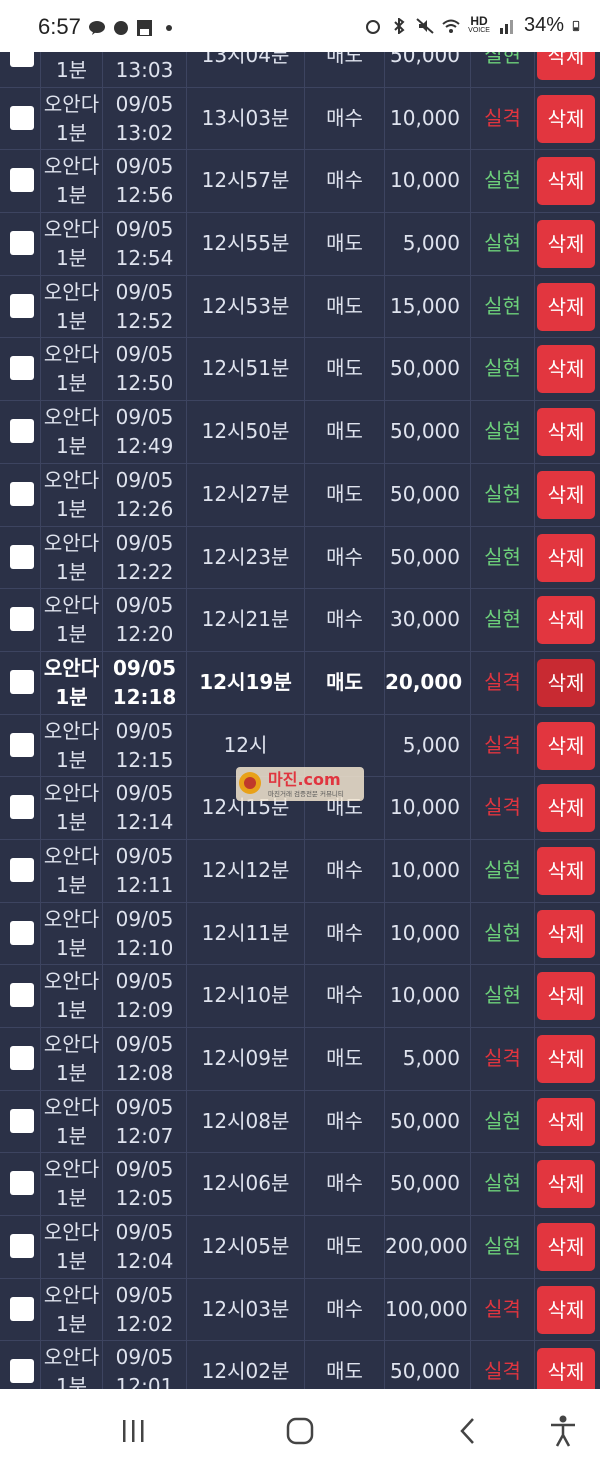 The width and height of the screenshot is (600, 1467). Describe the element at coordinates (427, 933) in the screenshot. I see `amount-cell: 10,000` at that location.